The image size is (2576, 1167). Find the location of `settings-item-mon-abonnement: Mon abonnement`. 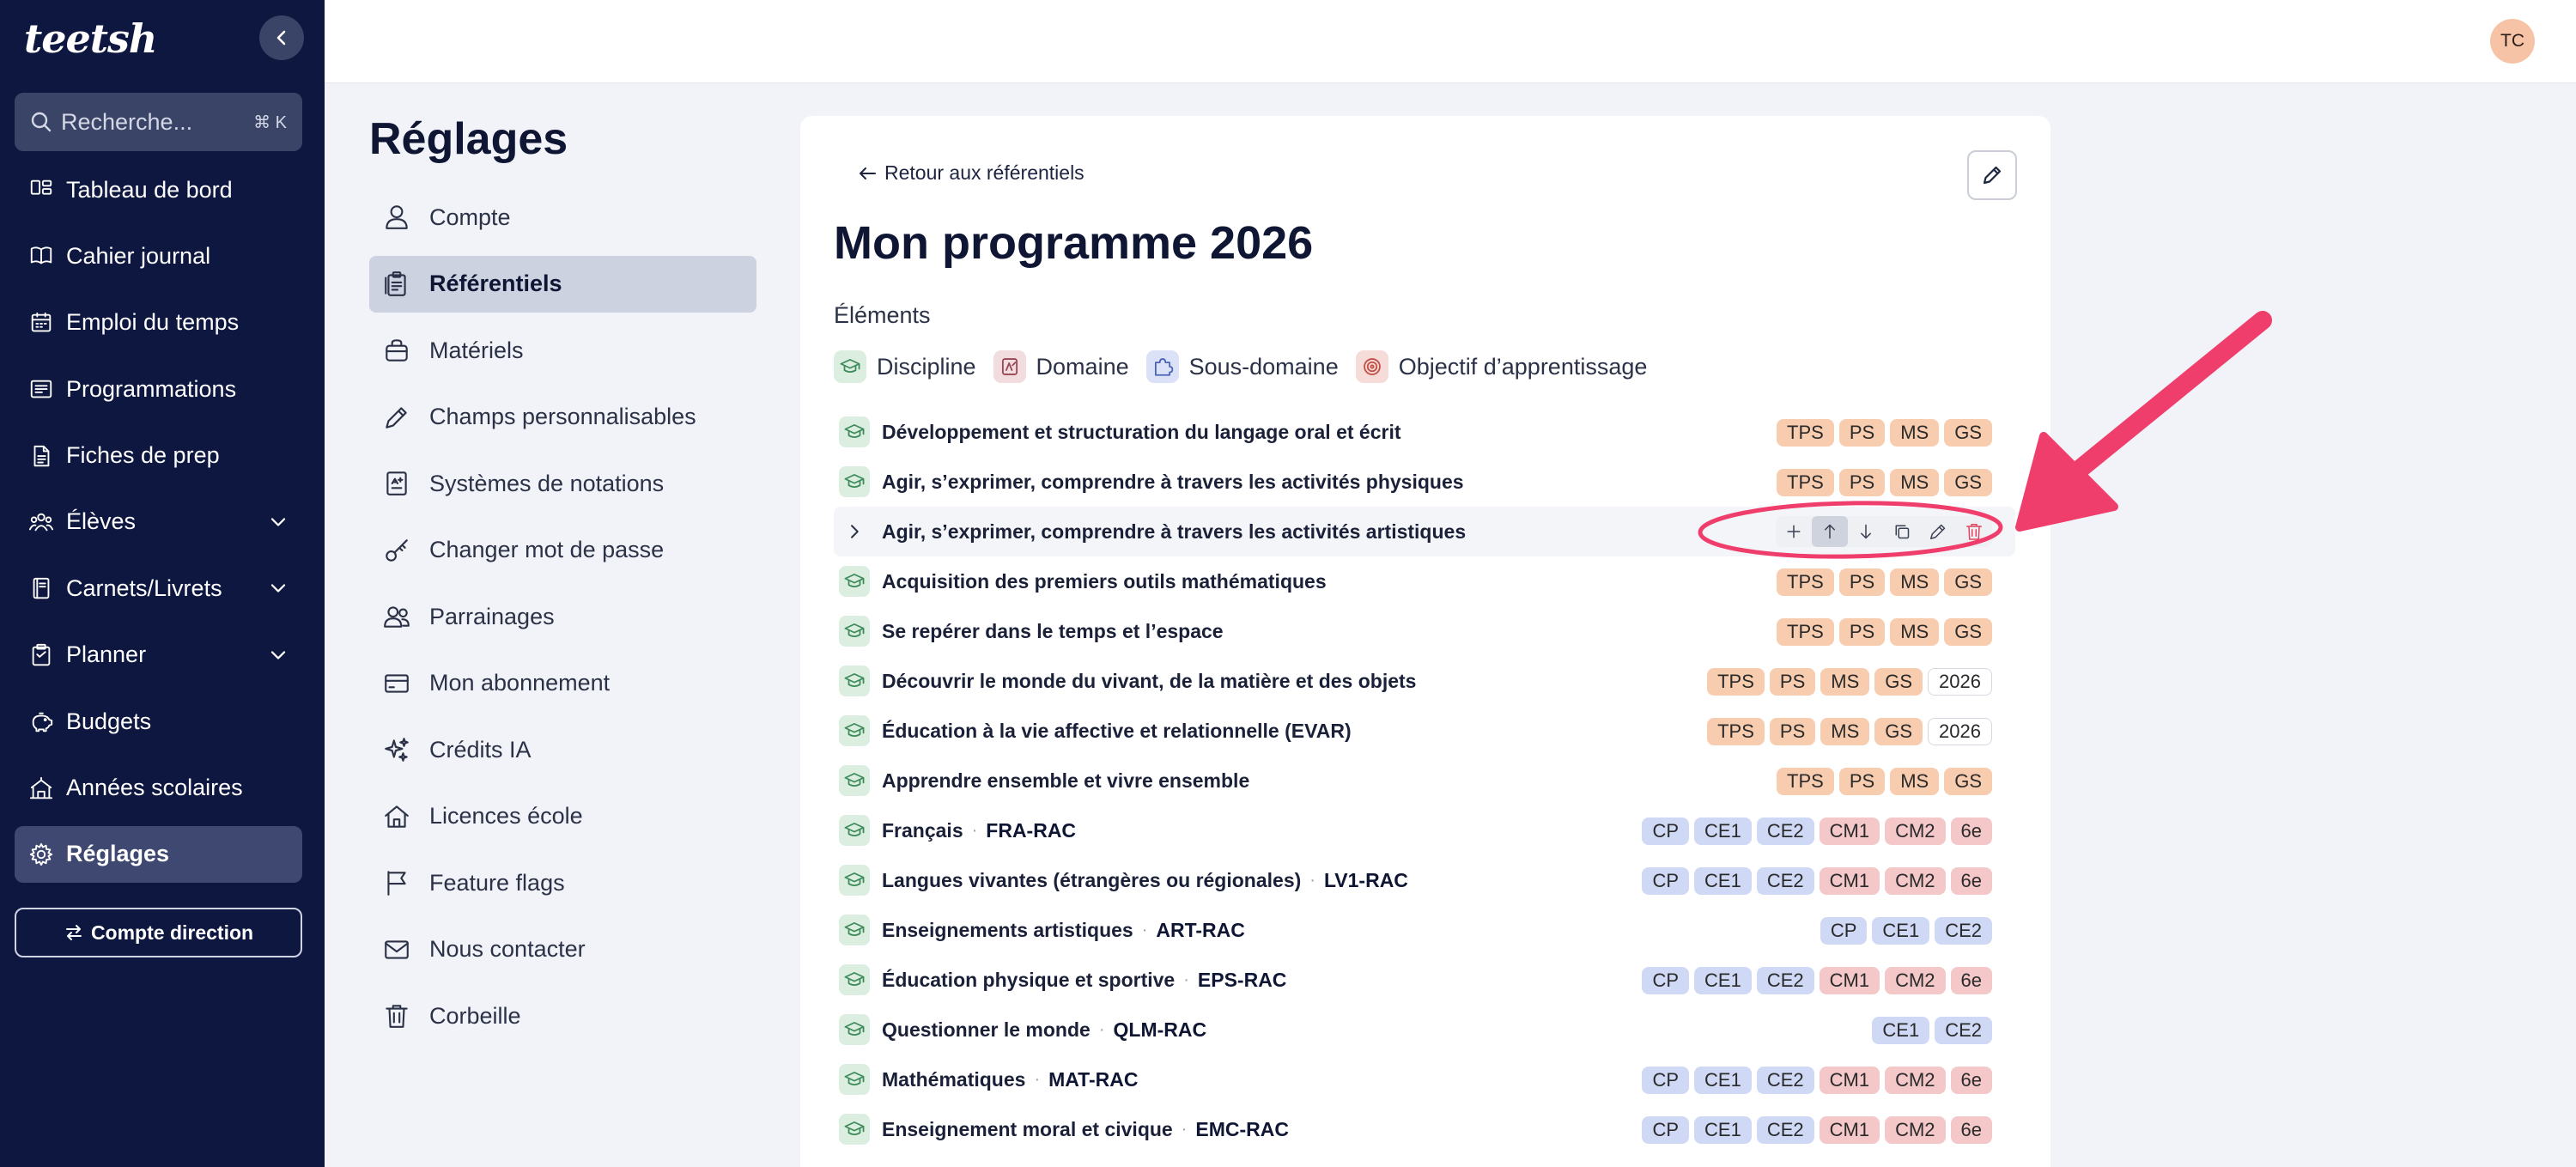

settings-item-mon-abonnement: Mon abonnement is located at coordinates (563, 683).